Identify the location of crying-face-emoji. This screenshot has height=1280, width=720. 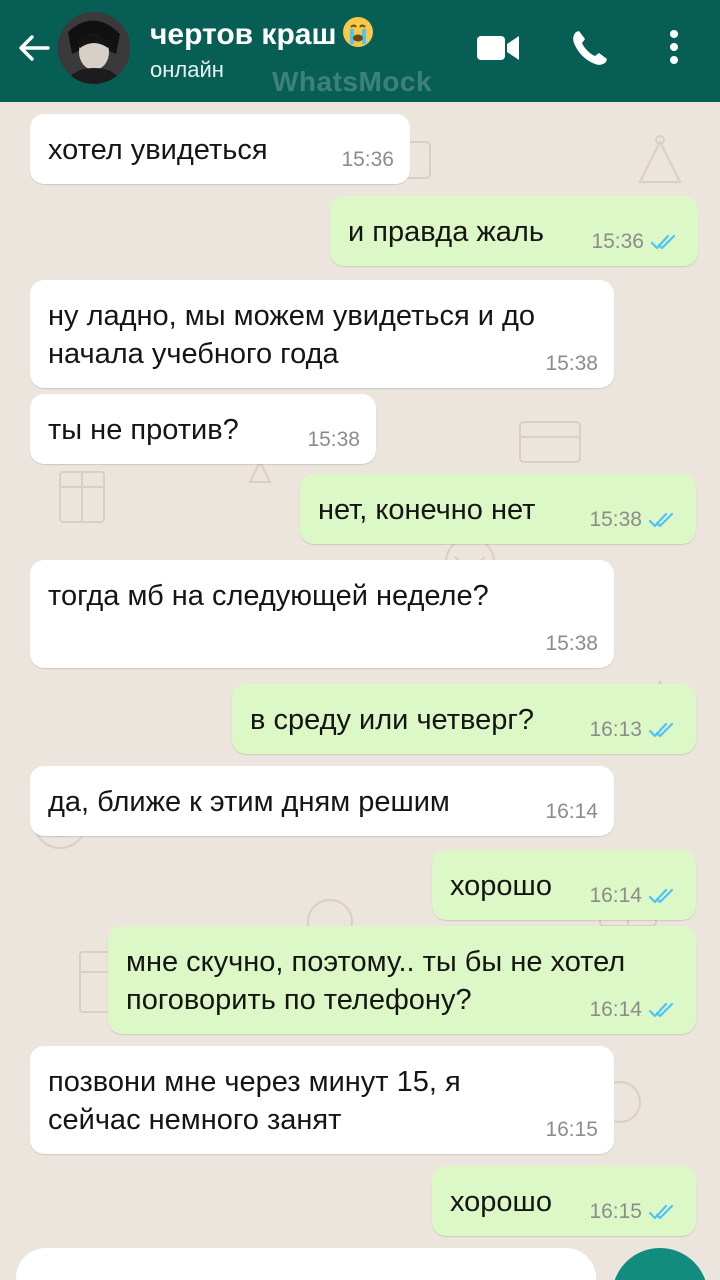
(358, 32).